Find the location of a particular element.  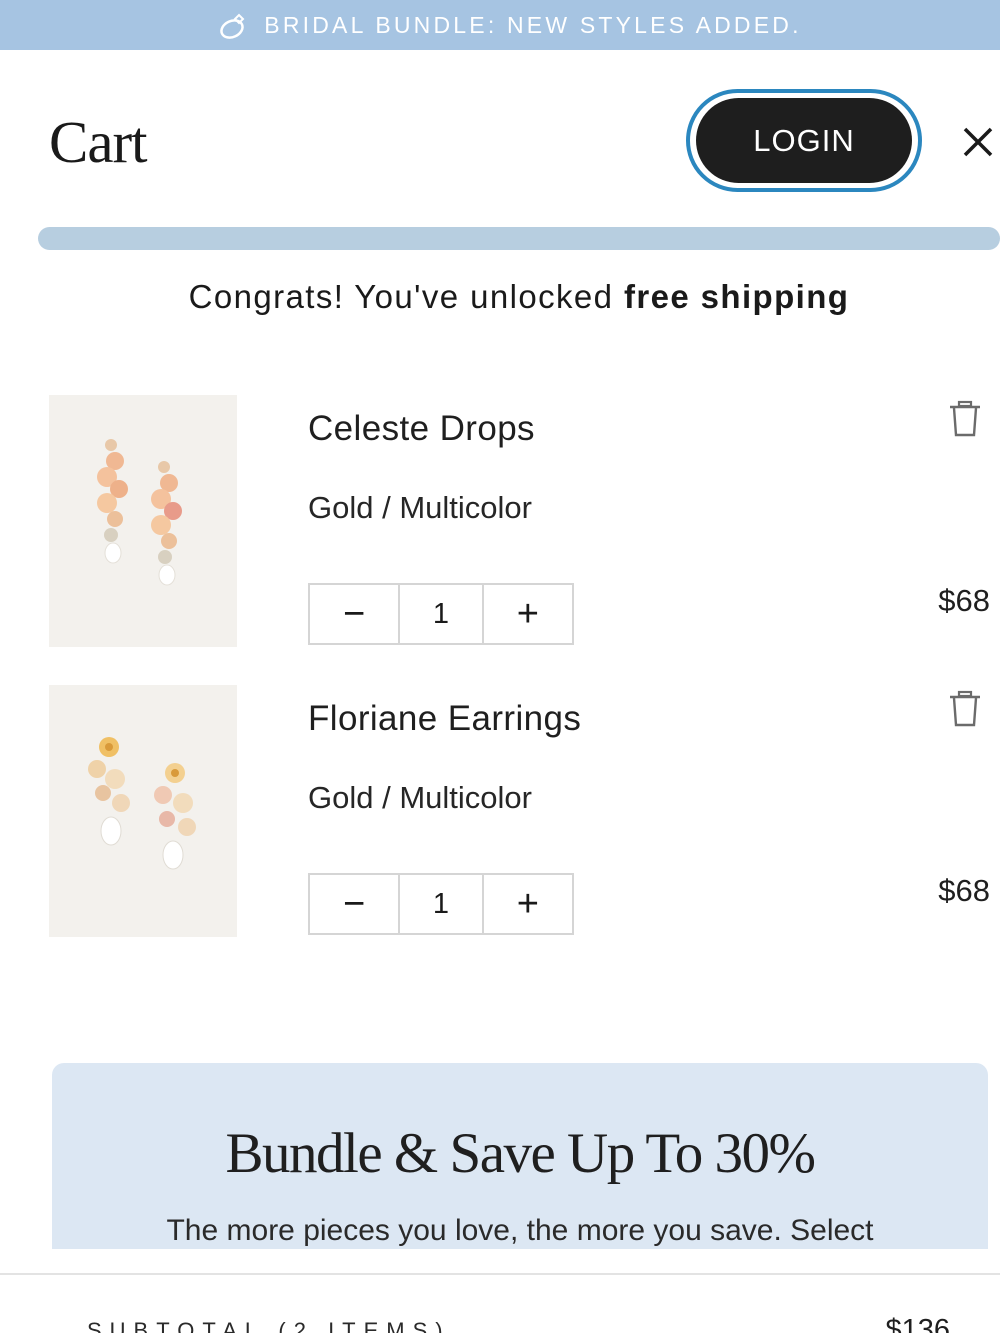

announcement-bar: BRIDAL BUNDLE: NEW STYLES ADDED. is located at coordinates (500, 25).